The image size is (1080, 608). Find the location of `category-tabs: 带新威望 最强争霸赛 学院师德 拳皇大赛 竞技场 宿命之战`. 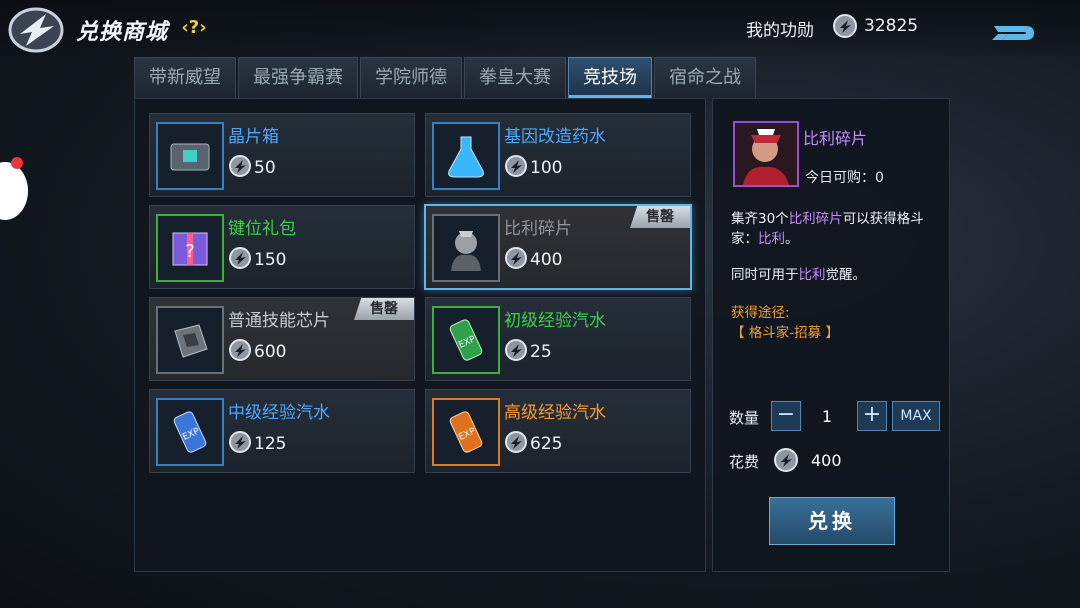

category-tabs: 带新威望 最强争霸赛 学院师德 拳皇大赛 竞技场 宿命之战 is located at coordinates (445, 78).